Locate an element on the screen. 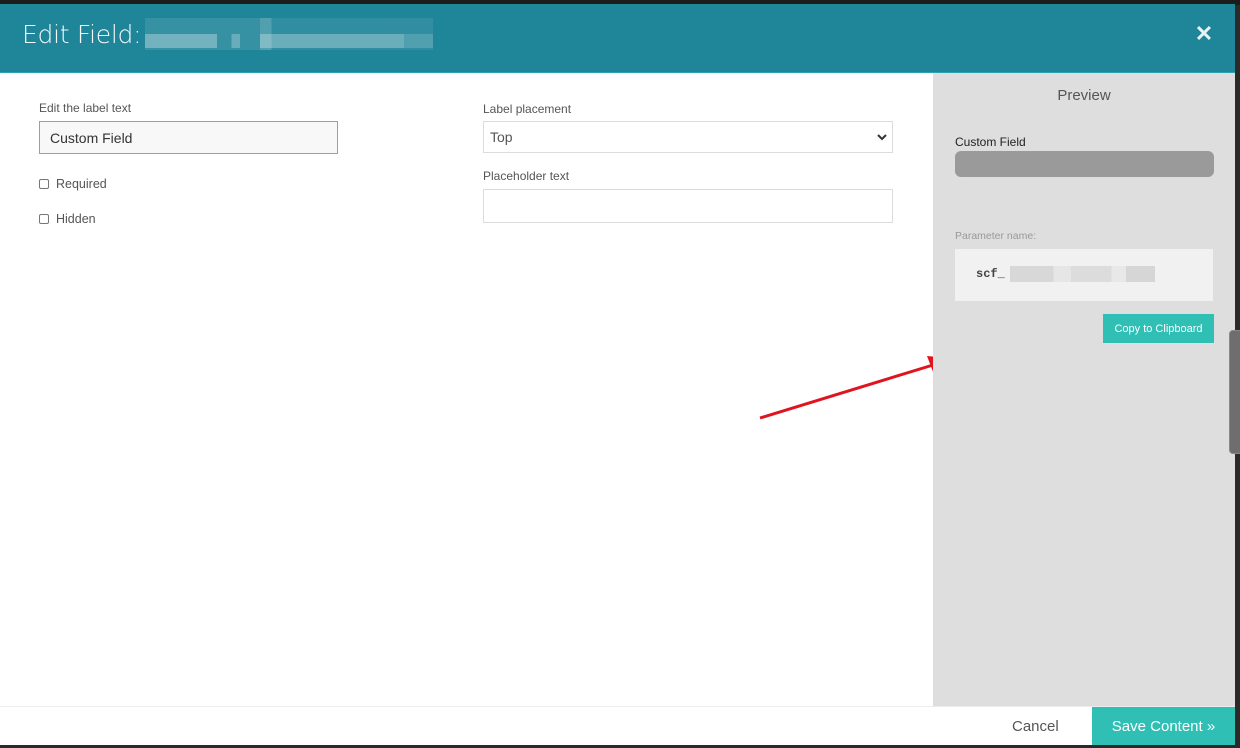 The height and width of the screenshot is (748, 1240). modal-header: Edit Field: ✕ is located at coordinates (617, 38).